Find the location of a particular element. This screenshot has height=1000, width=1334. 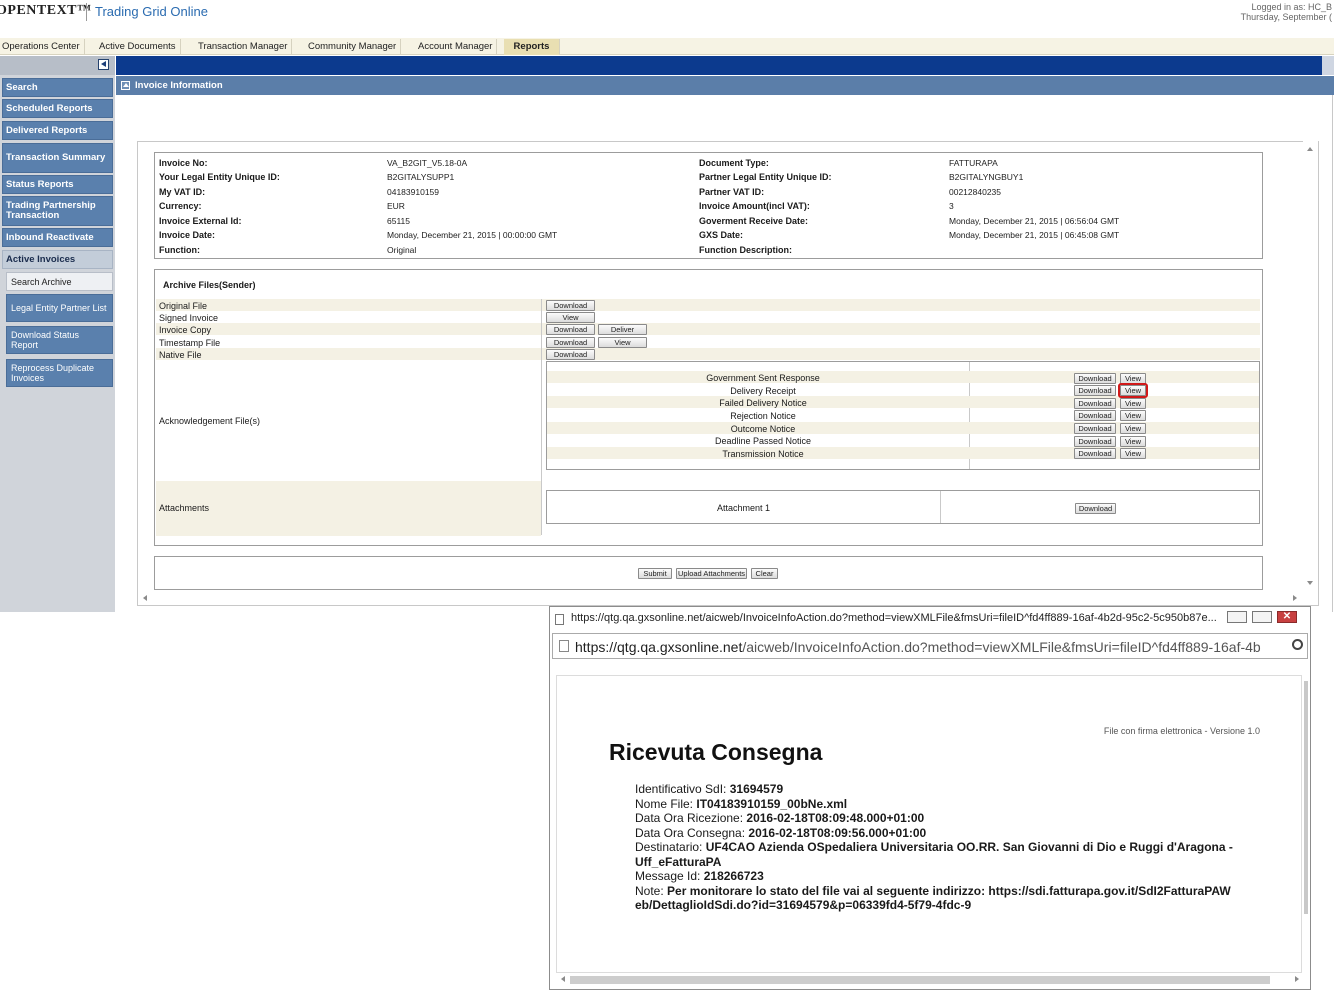

sidebar-item-search-archive: Search Archive is located at coordinates (59, 281).